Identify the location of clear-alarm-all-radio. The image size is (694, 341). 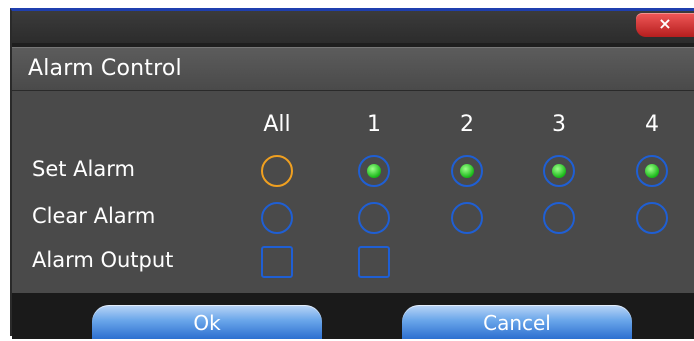
(277, 218).